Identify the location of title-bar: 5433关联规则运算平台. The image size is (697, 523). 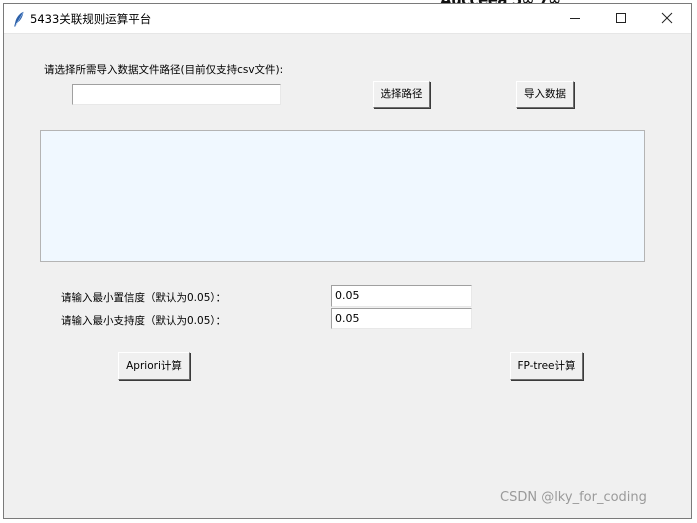
(347, 19).